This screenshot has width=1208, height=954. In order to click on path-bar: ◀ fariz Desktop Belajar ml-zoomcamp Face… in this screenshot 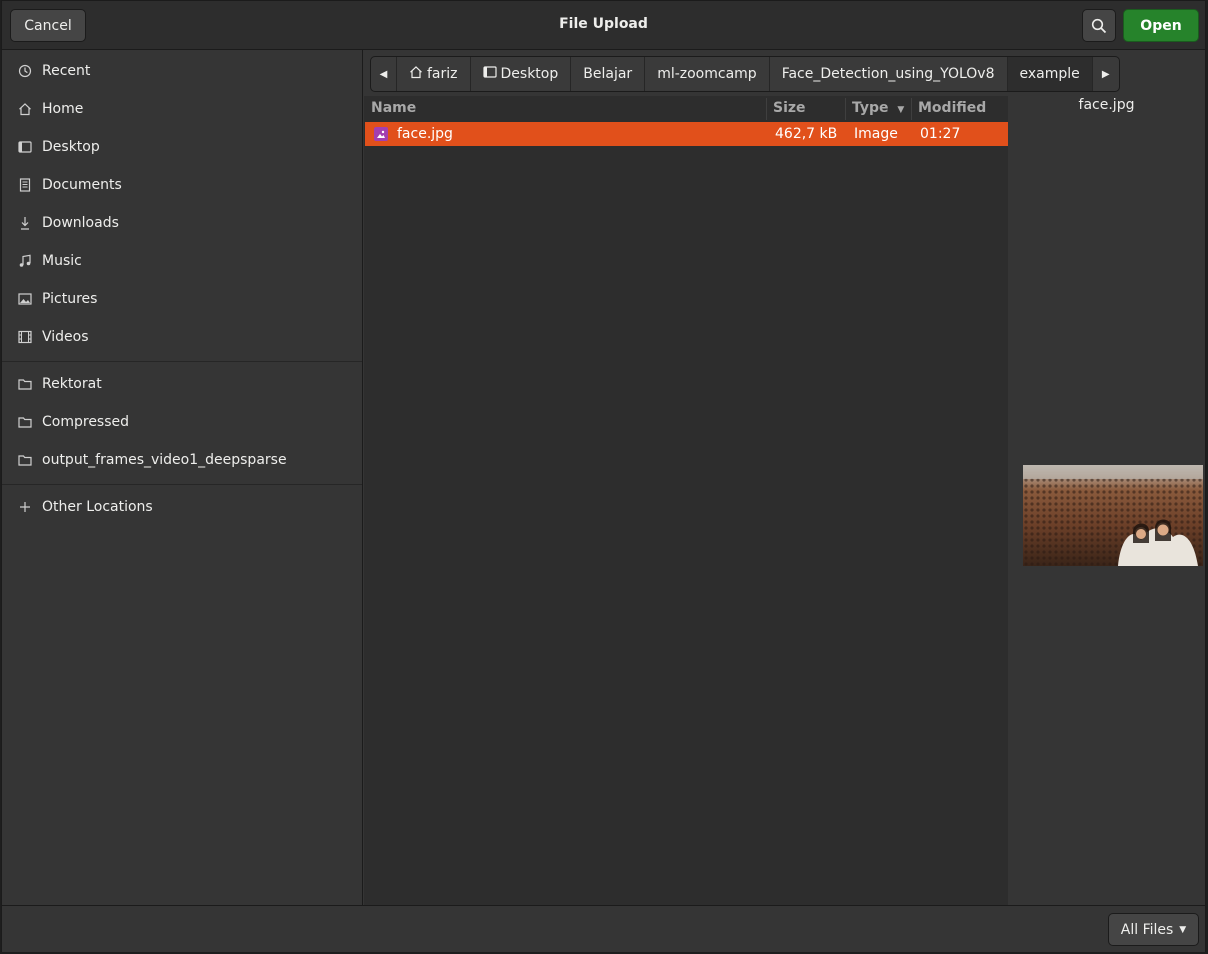, I will do `click(745, 74)`.